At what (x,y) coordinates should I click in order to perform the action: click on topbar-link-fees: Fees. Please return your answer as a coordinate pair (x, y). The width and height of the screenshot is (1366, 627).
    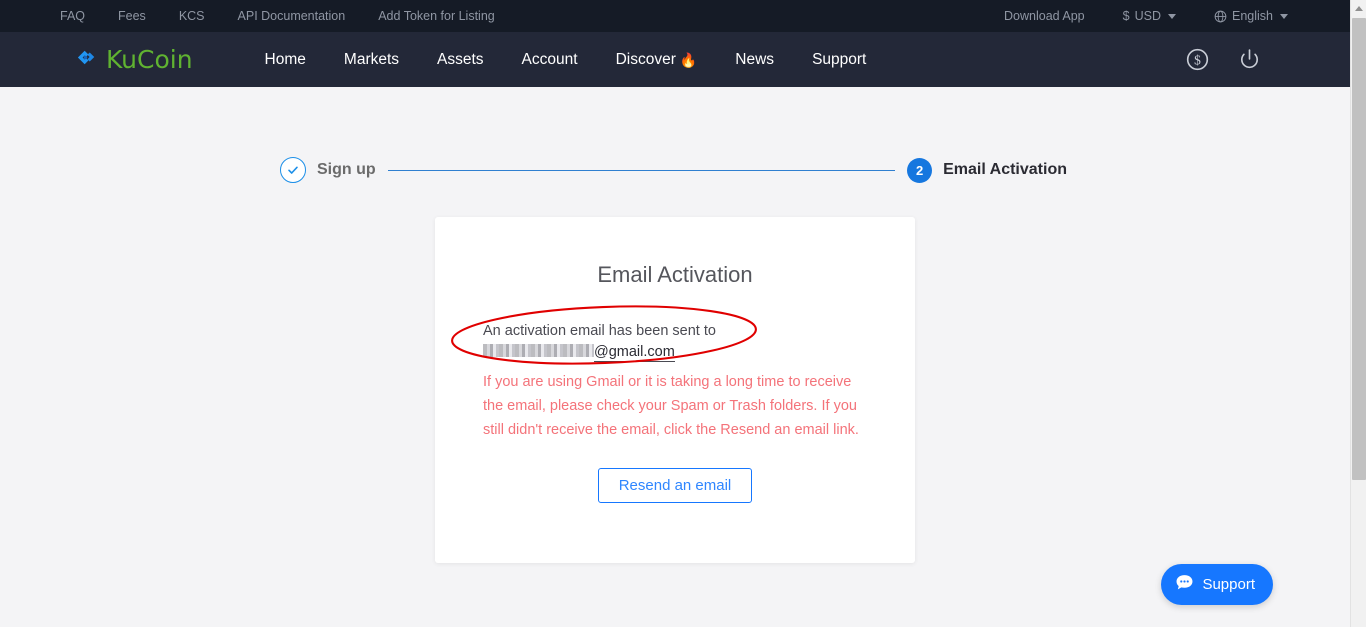
    Looking at the image, I should click on (132, 16).